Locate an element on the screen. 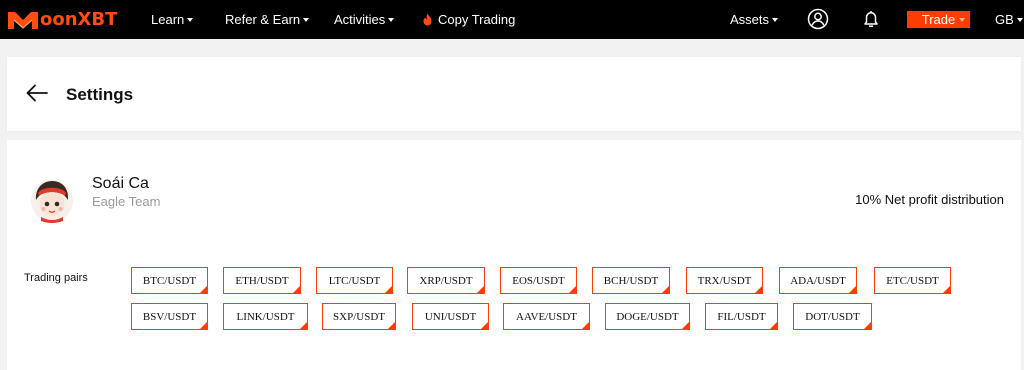 The width and height of the screenshot is (1024, 370). trading-pair-tag: EOS/USDT is located at coordinates (538, 280).